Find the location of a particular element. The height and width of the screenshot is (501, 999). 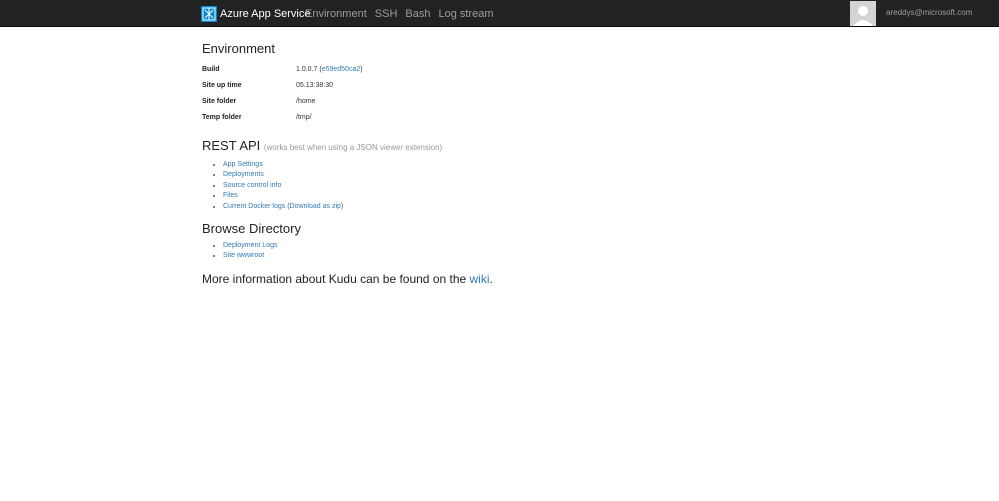

browse-directory-heading: Browse Directory is located at coordinates (522, 228).